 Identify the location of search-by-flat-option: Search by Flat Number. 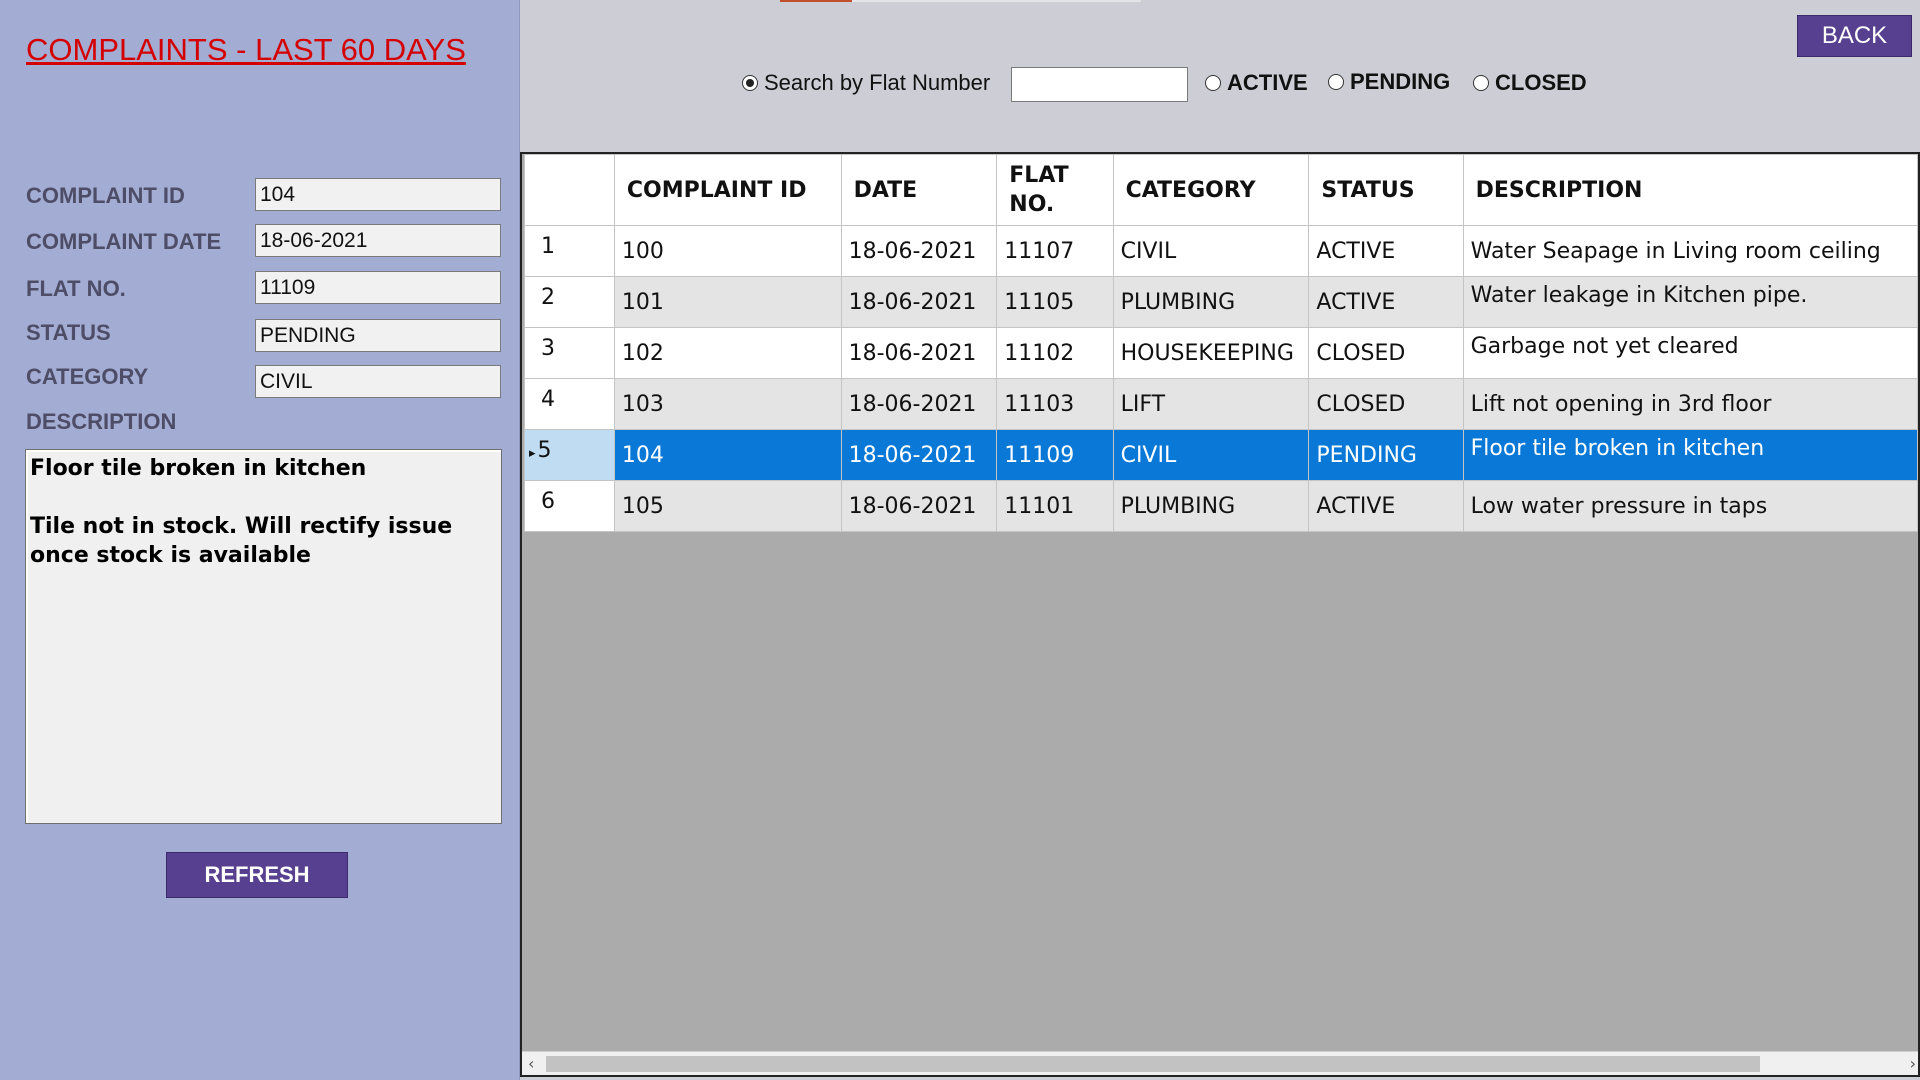
(866, 83).